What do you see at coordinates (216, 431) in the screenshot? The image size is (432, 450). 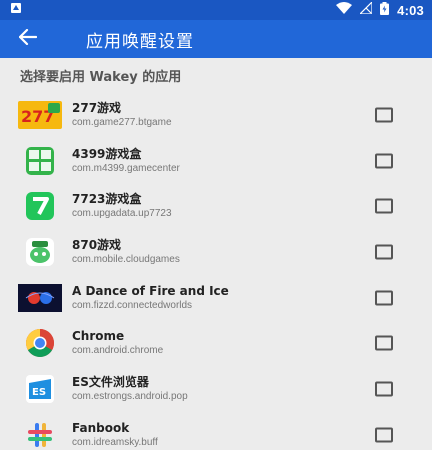 I see `list-item-fanbook: Fanbook com.idreamsky.buff` at bounding box center [216, 431].